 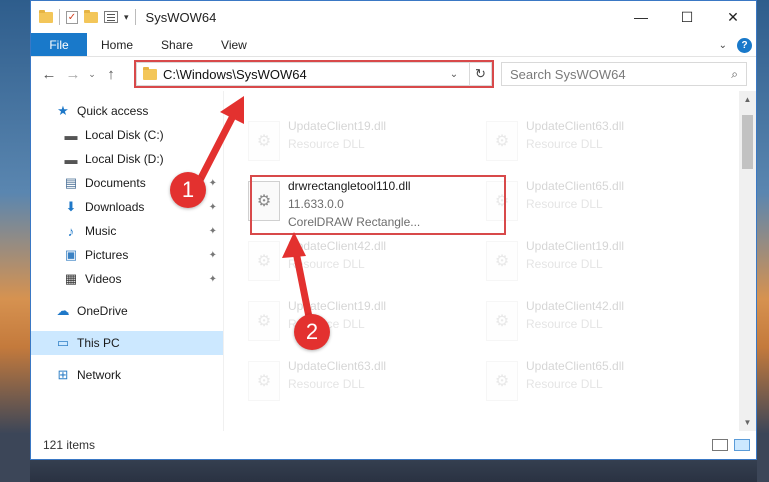 I want to click on details-view-icon, so click(x=720, y=445).